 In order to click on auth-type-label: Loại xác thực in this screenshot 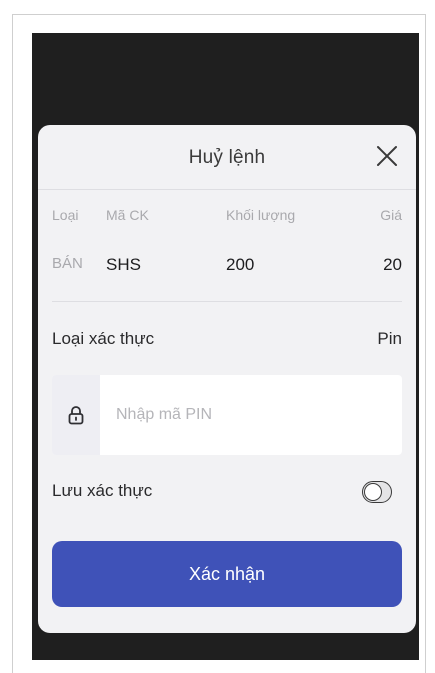, I will do `click(103, 338)`.